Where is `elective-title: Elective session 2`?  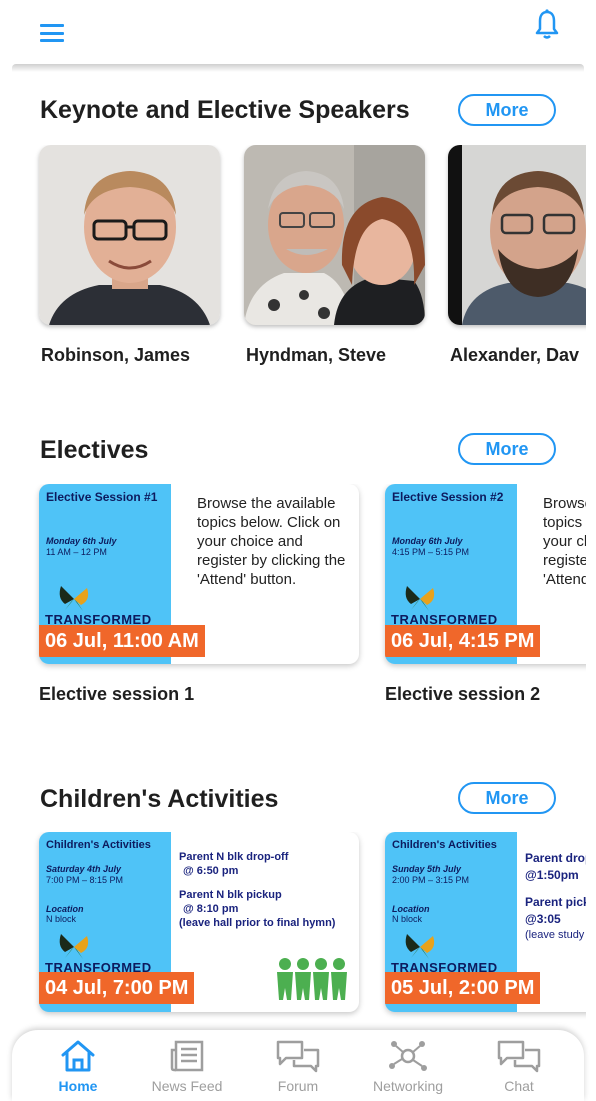 elective-title: Elective session 2 is located at coordinates (462, 694).